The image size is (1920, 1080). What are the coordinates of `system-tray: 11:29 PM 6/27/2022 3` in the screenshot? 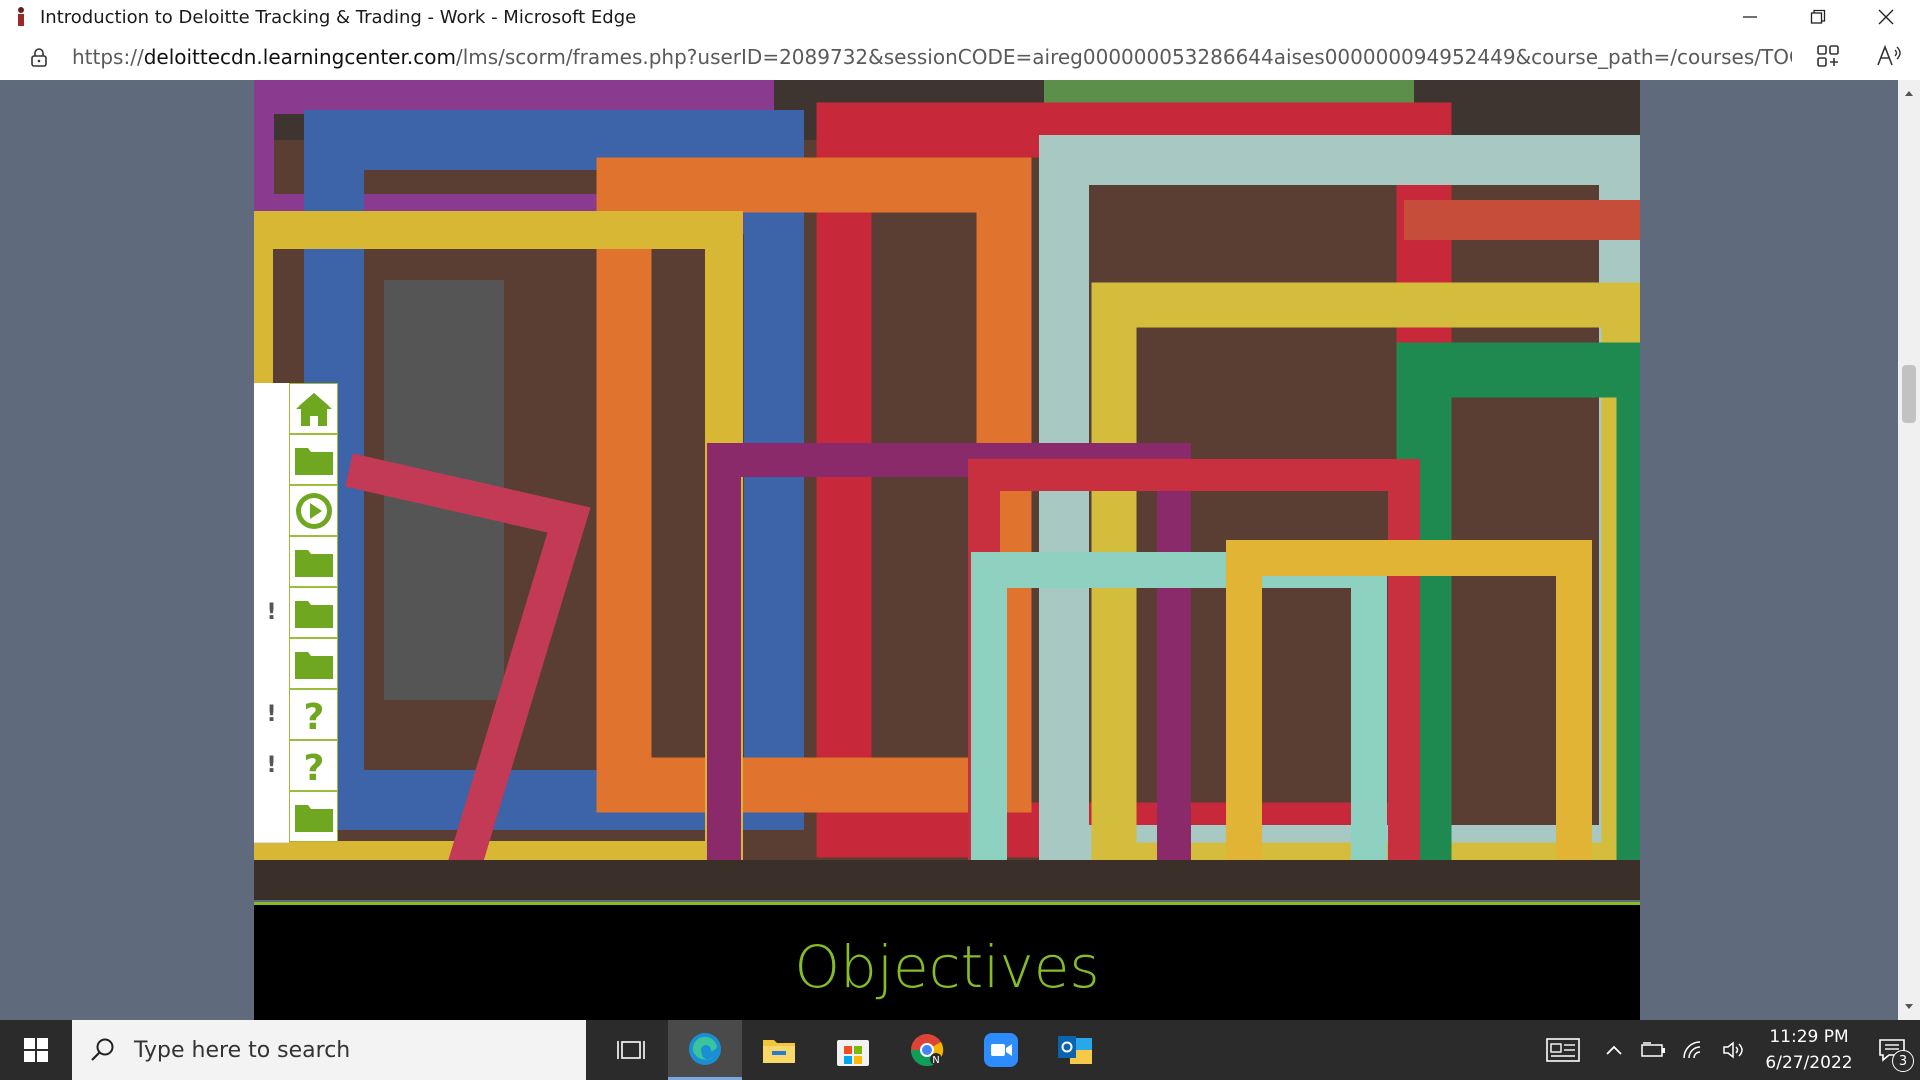 It's located at (1726, 1050).